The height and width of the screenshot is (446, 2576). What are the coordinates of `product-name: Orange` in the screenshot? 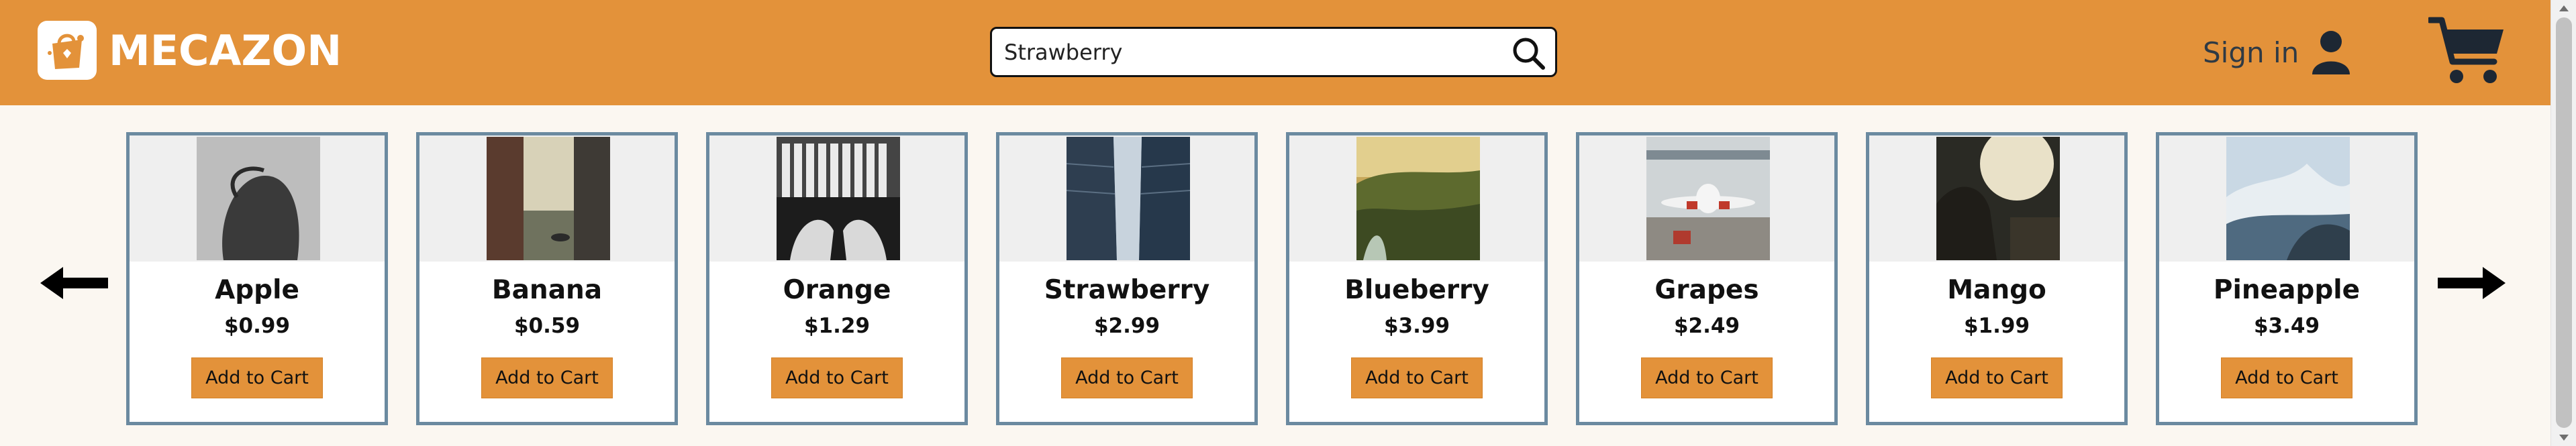 It's located at (837, 290).